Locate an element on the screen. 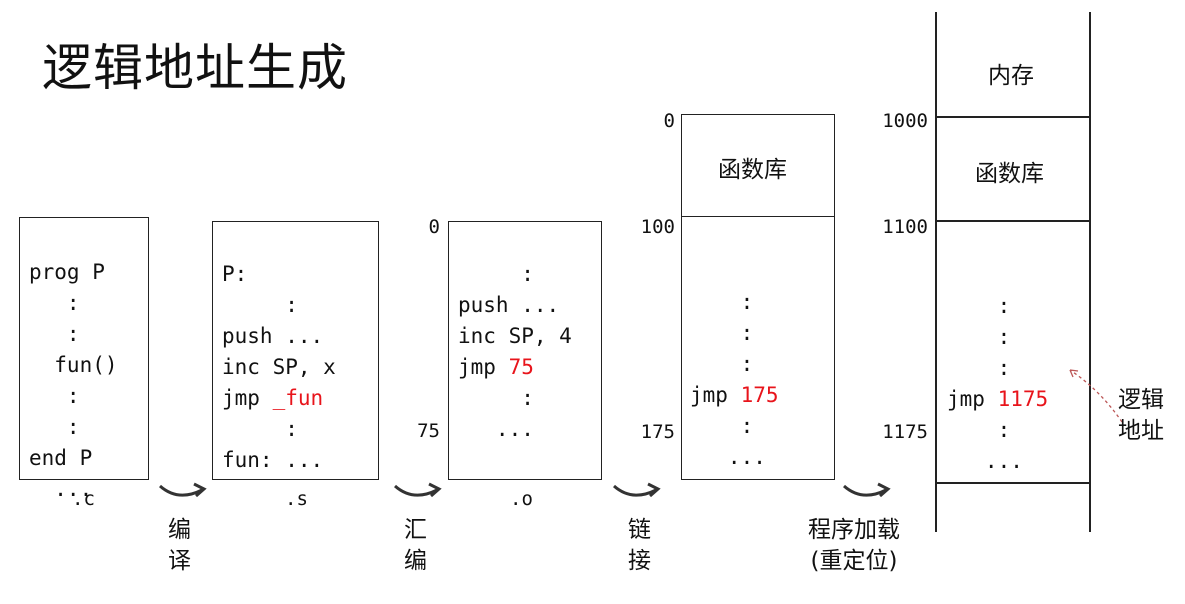 The height and width of the screenshot is (604, 1185). code-line: jmp 75 is located at coordinates (515, 367).